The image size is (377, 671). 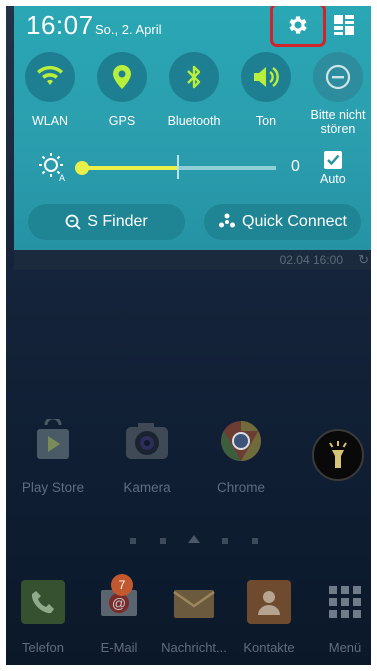 What do you see at coordinates (295, 166) in the screenshot?
I see `brightness-value: 0` at bounding box center [295, 166].